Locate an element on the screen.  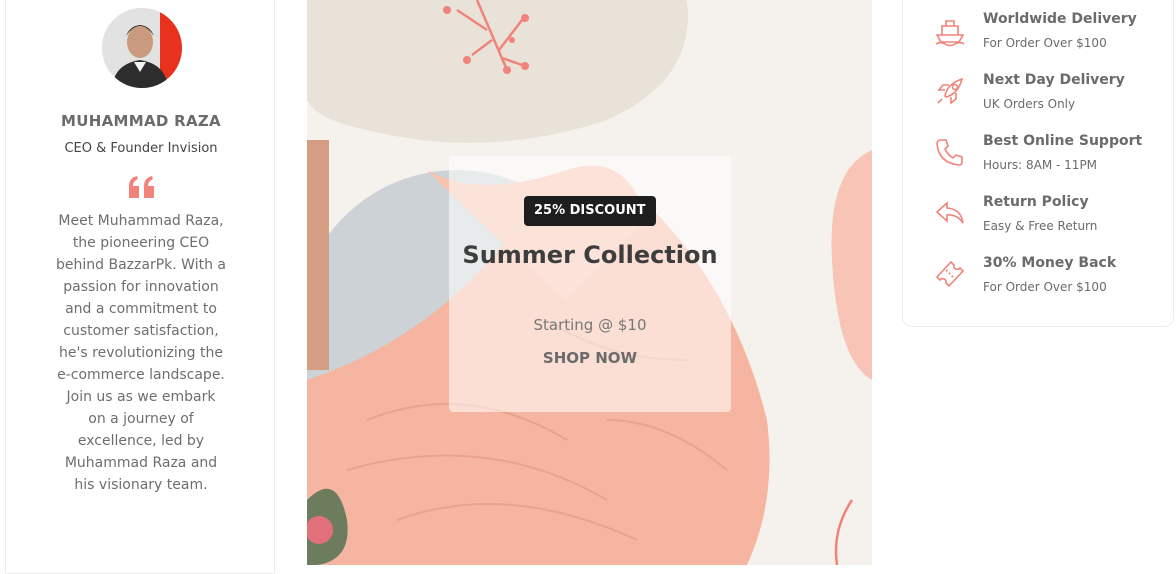
feature-money-back: 30% Money Back For Order Over $100 is located at coordinates (1053, 280).